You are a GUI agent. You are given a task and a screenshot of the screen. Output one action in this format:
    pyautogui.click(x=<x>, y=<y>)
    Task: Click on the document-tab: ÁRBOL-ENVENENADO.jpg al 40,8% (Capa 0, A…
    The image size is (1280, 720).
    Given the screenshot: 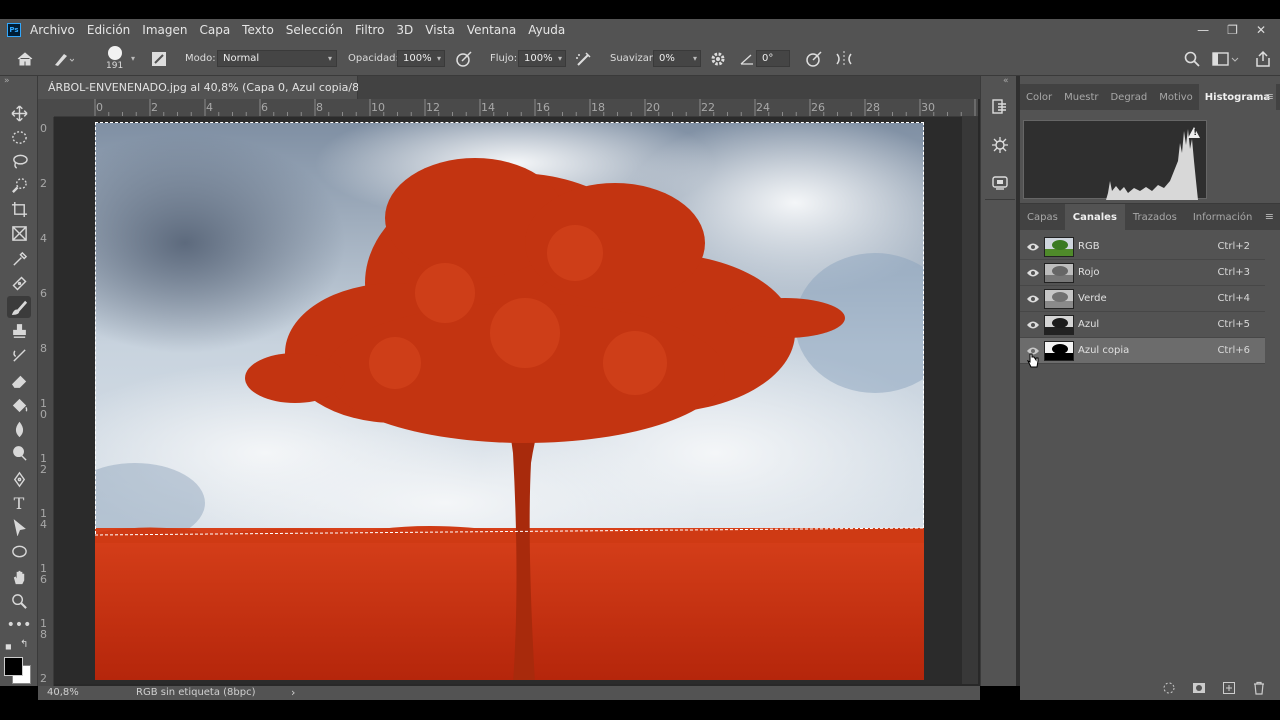 What is the action you would take?
    pyautogui.click(x=214, y=87)
    